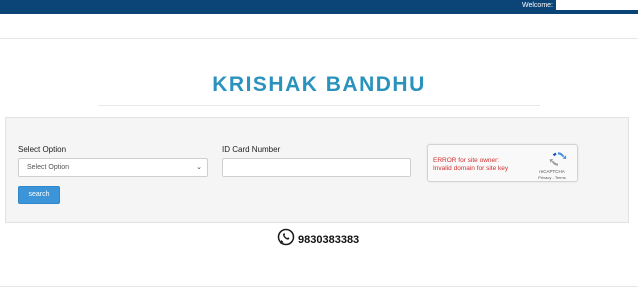  Describe the element at coordinates (552, 177) in the screenshot. I see `recaptcha-privacy-terms-link: Privacy - Terms` at that location.